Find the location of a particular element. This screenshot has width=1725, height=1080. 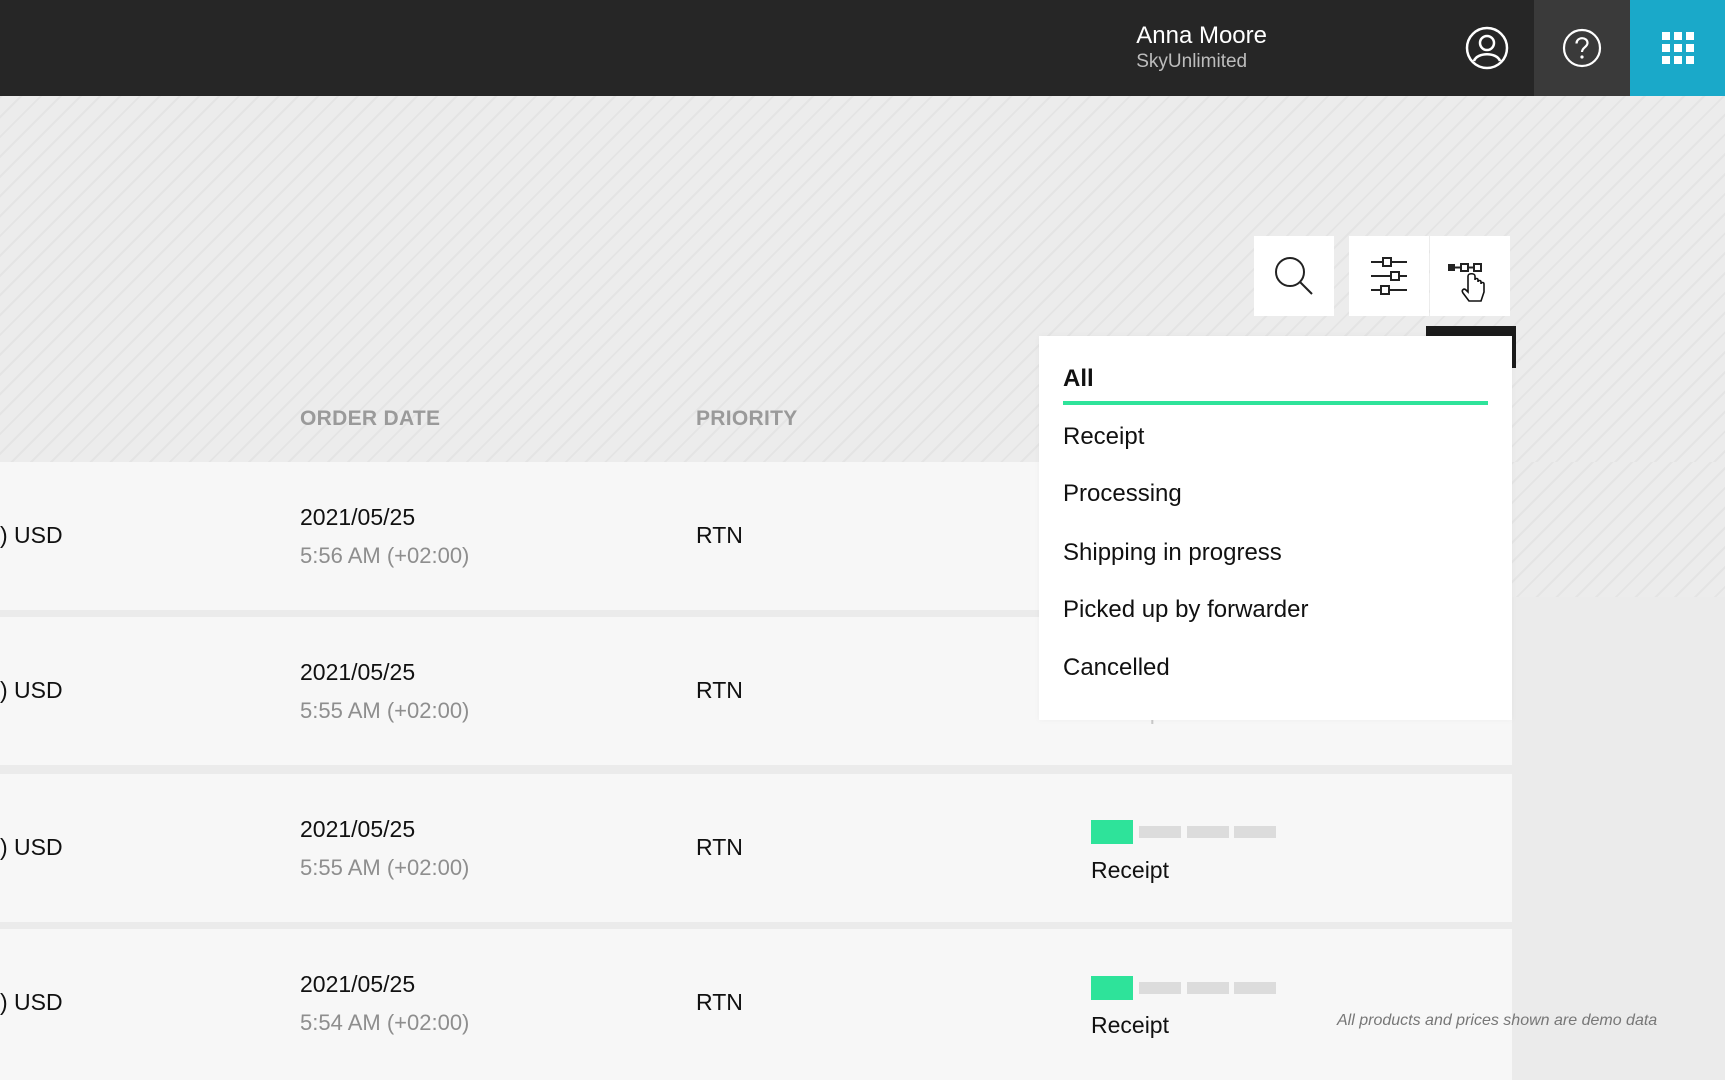

user-avatar-icon is located at coordinates (1487, 48).